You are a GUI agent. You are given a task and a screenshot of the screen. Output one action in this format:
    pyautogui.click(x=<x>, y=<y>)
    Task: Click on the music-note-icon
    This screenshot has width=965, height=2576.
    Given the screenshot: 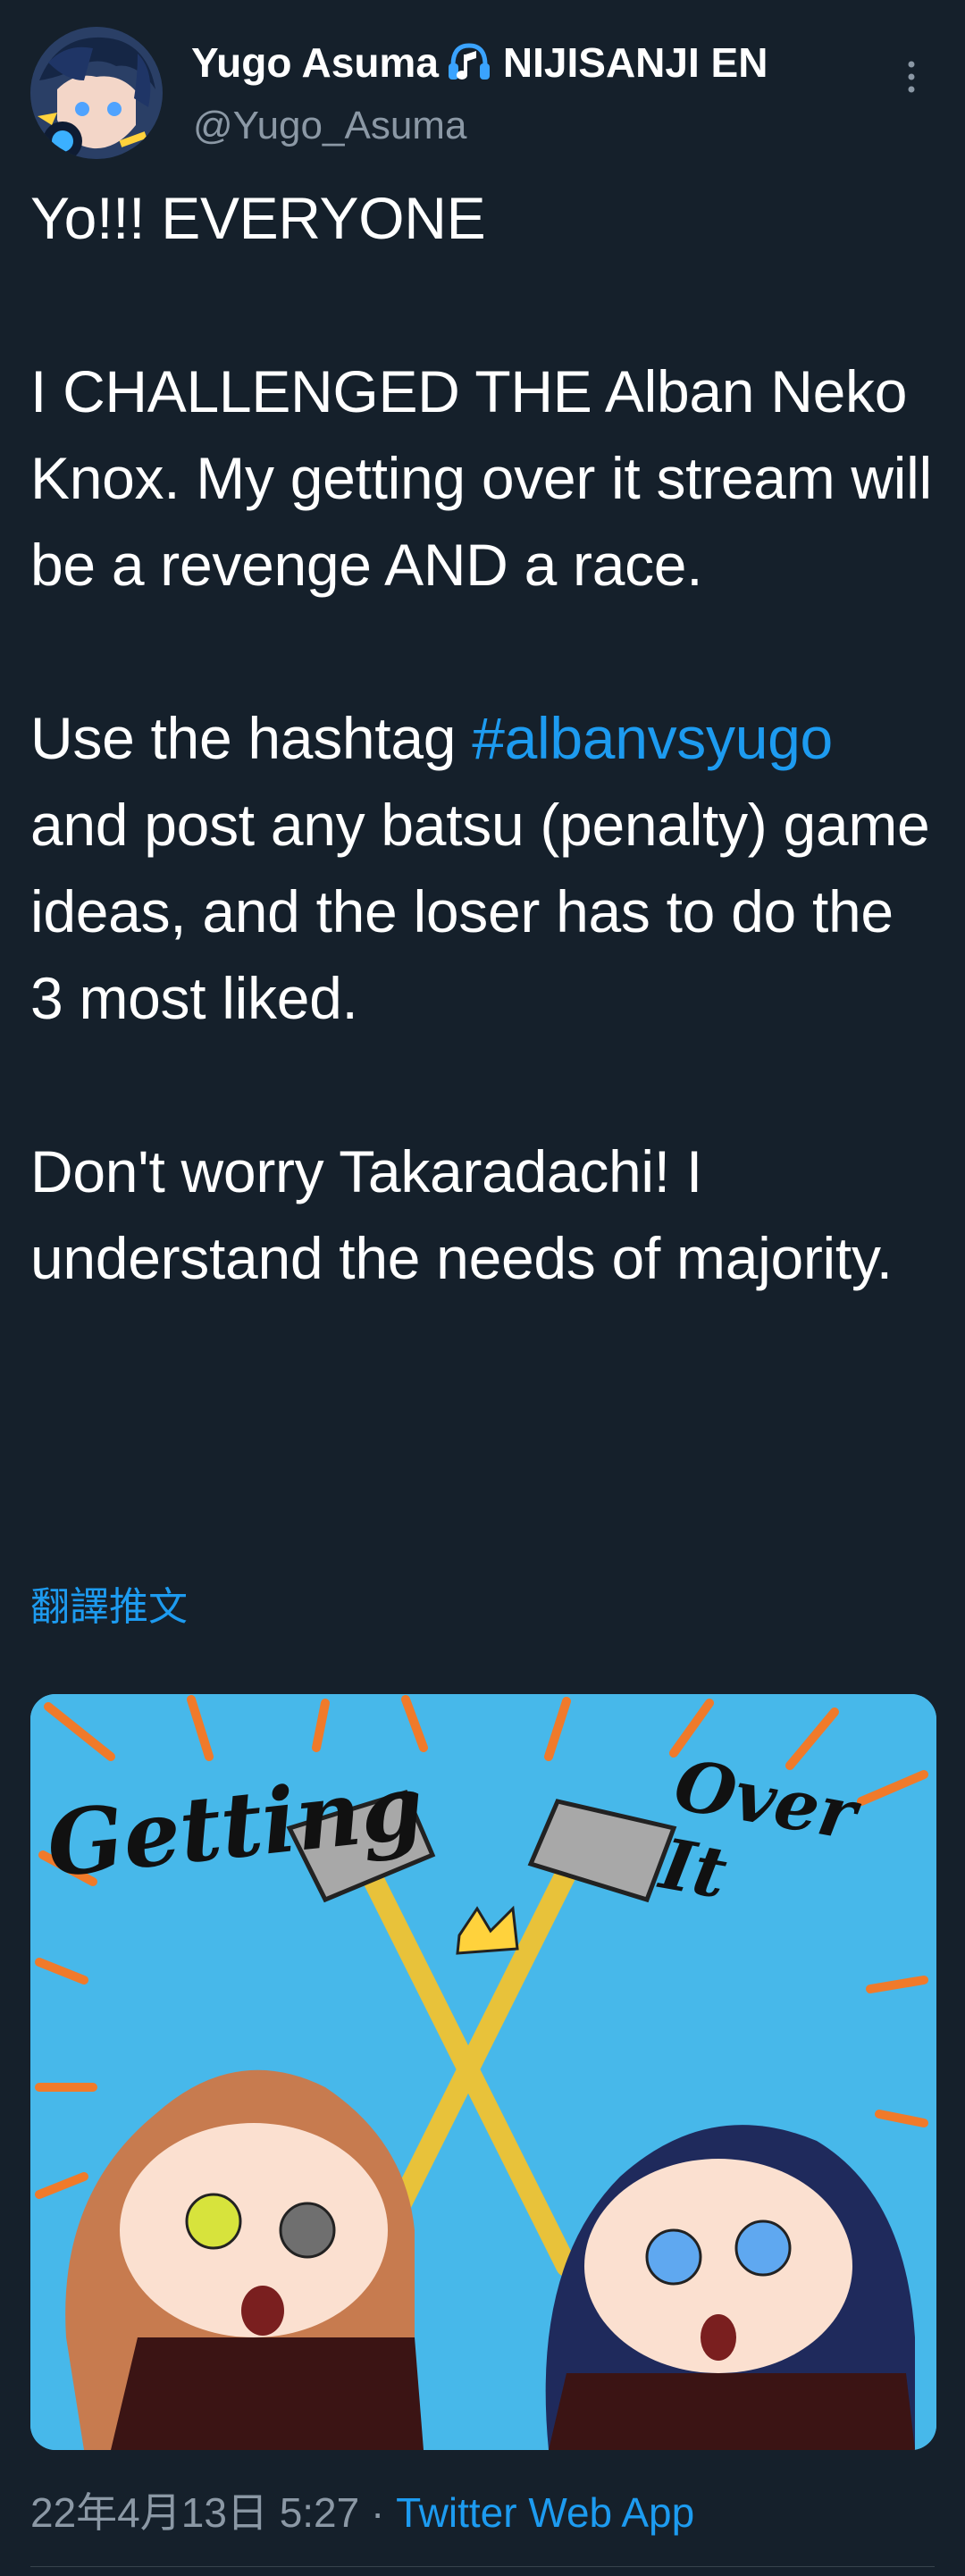 What is the action you would take?
    pyautogui.click(x=469, y=61)
    